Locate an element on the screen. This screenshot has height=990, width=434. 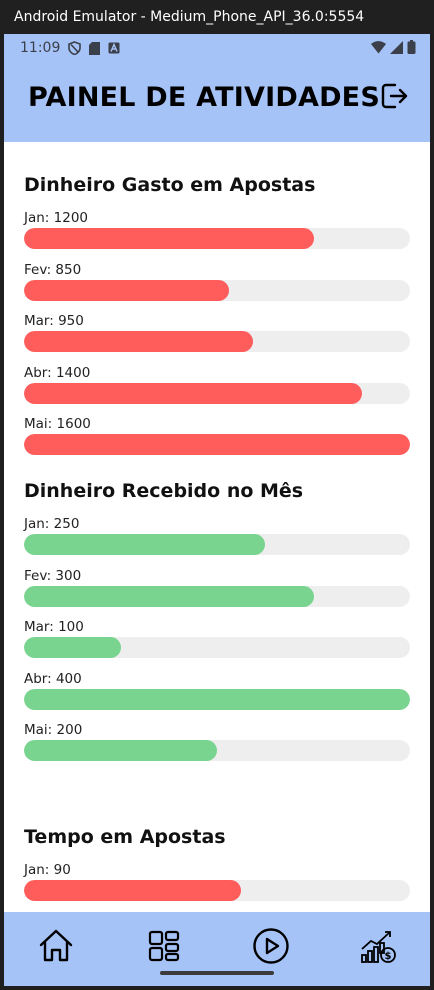
play-icon is located at coordinates (271, 948).